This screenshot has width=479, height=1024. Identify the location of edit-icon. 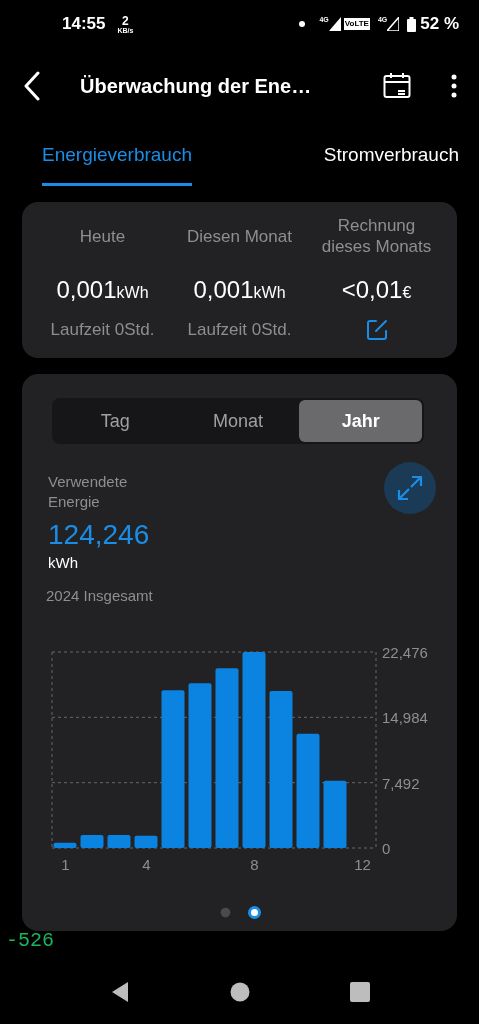
(376, 330).